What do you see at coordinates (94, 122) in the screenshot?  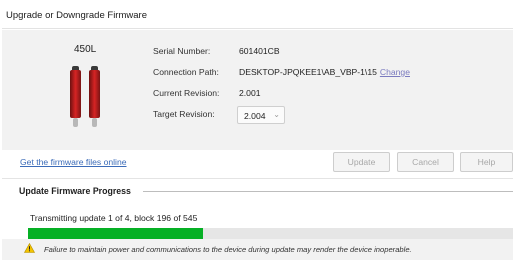 I see `device-stem-right` at bounding box center [94, 122].